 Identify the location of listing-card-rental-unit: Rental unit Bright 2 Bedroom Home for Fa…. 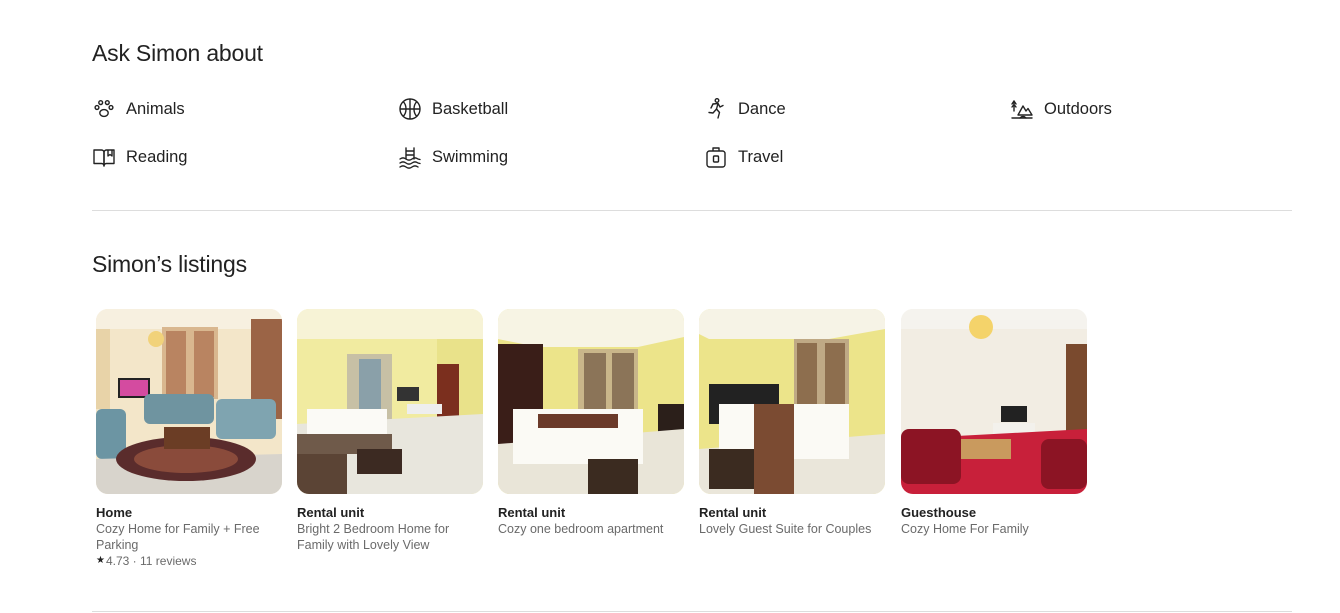
(390, 431).